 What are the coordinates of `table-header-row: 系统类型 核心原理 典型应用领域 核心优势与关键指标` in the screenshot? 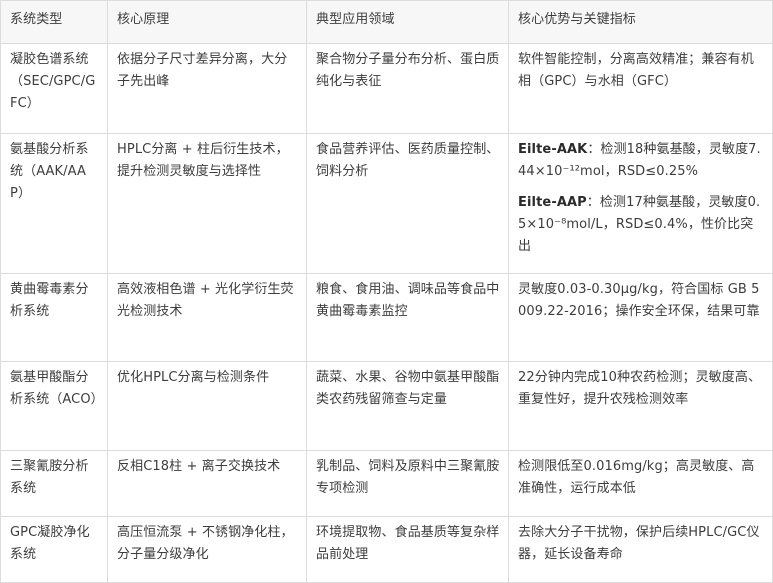 It's located at (386, 22).